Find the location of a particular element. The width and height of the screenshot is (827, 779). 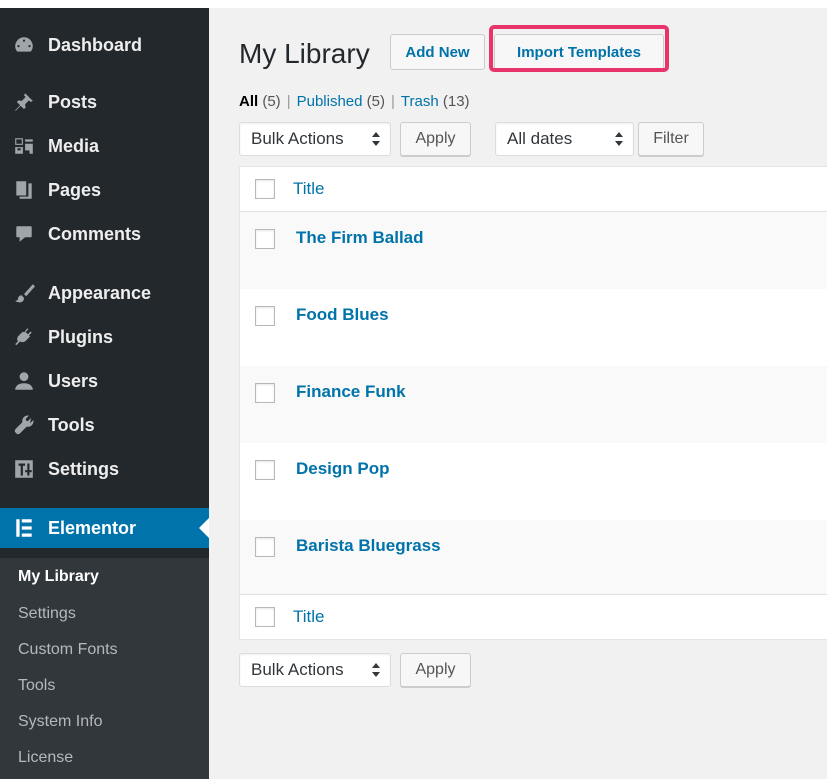

submenu-item-settings: Settings is located at coordinates (47, 614).